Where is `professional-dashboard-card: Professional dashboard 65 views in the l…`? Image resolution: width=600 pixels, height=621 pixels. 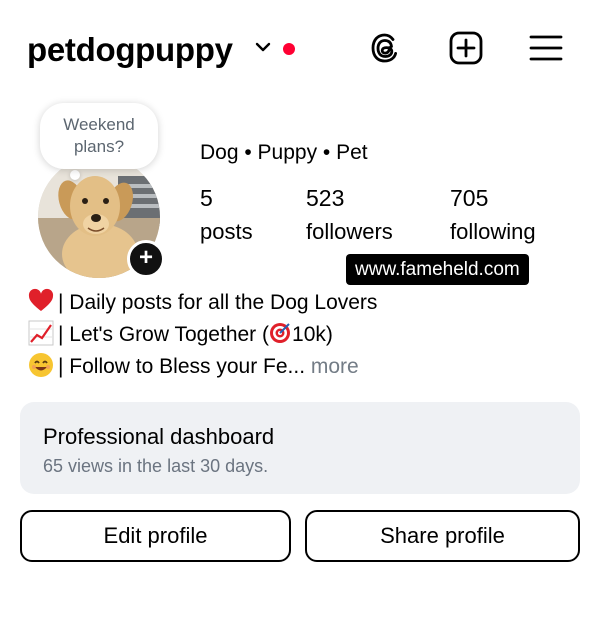
professional-dashboard-card: Professional dashboard 65 views in the l… is located at coordinates (300, 448).